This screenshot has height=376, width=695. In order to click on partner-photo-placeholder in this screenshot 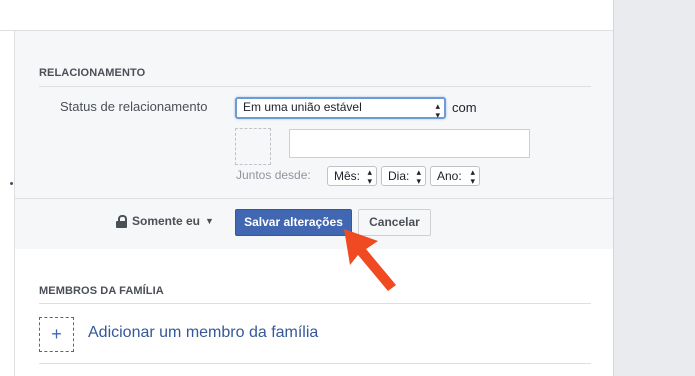, I will do `click(253, 146)`.